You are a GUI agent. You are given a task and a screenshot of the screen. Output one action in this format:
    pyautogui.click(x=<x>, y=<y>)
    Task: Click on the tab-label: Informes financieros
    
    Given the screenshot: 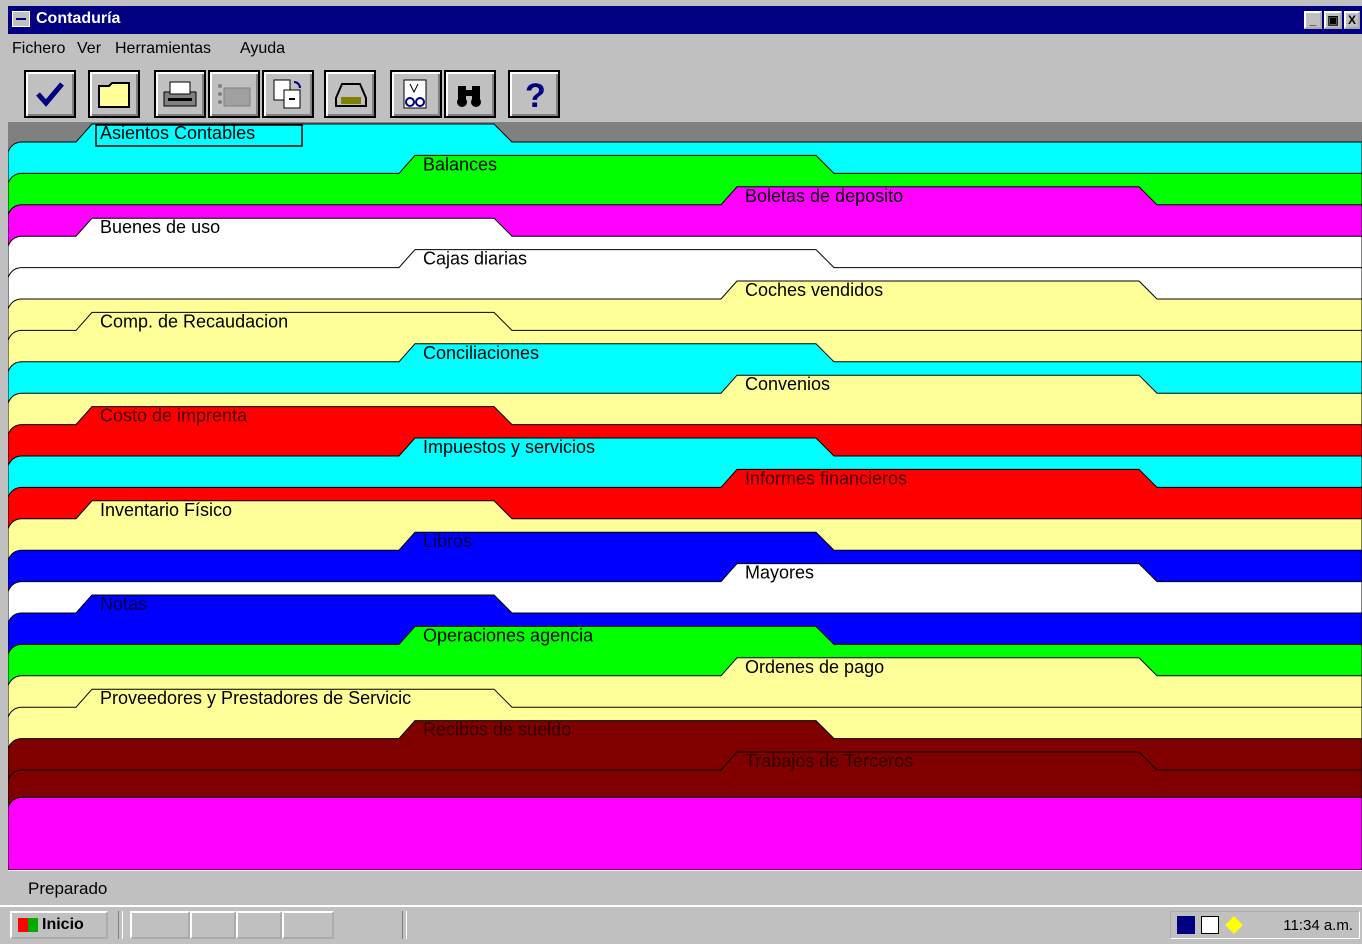 What is the action you would take?
    pyautogui.click(x=826, y=478)
    